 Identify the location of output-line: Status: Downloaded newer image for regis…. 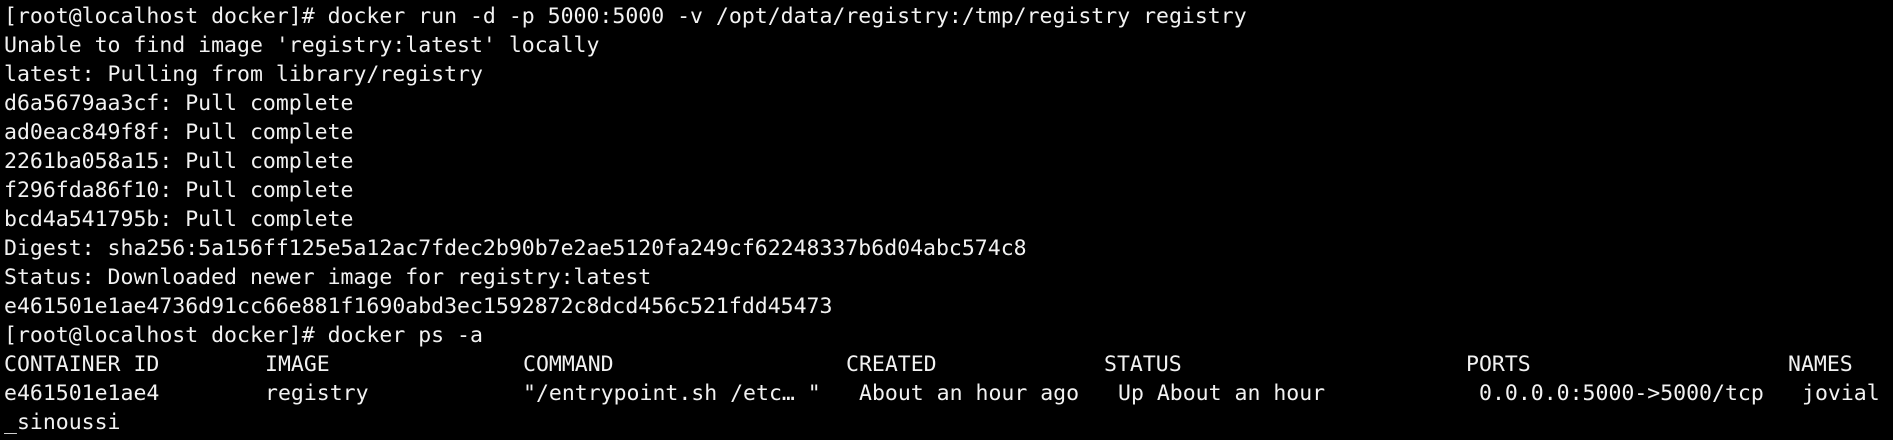
(328, 277).